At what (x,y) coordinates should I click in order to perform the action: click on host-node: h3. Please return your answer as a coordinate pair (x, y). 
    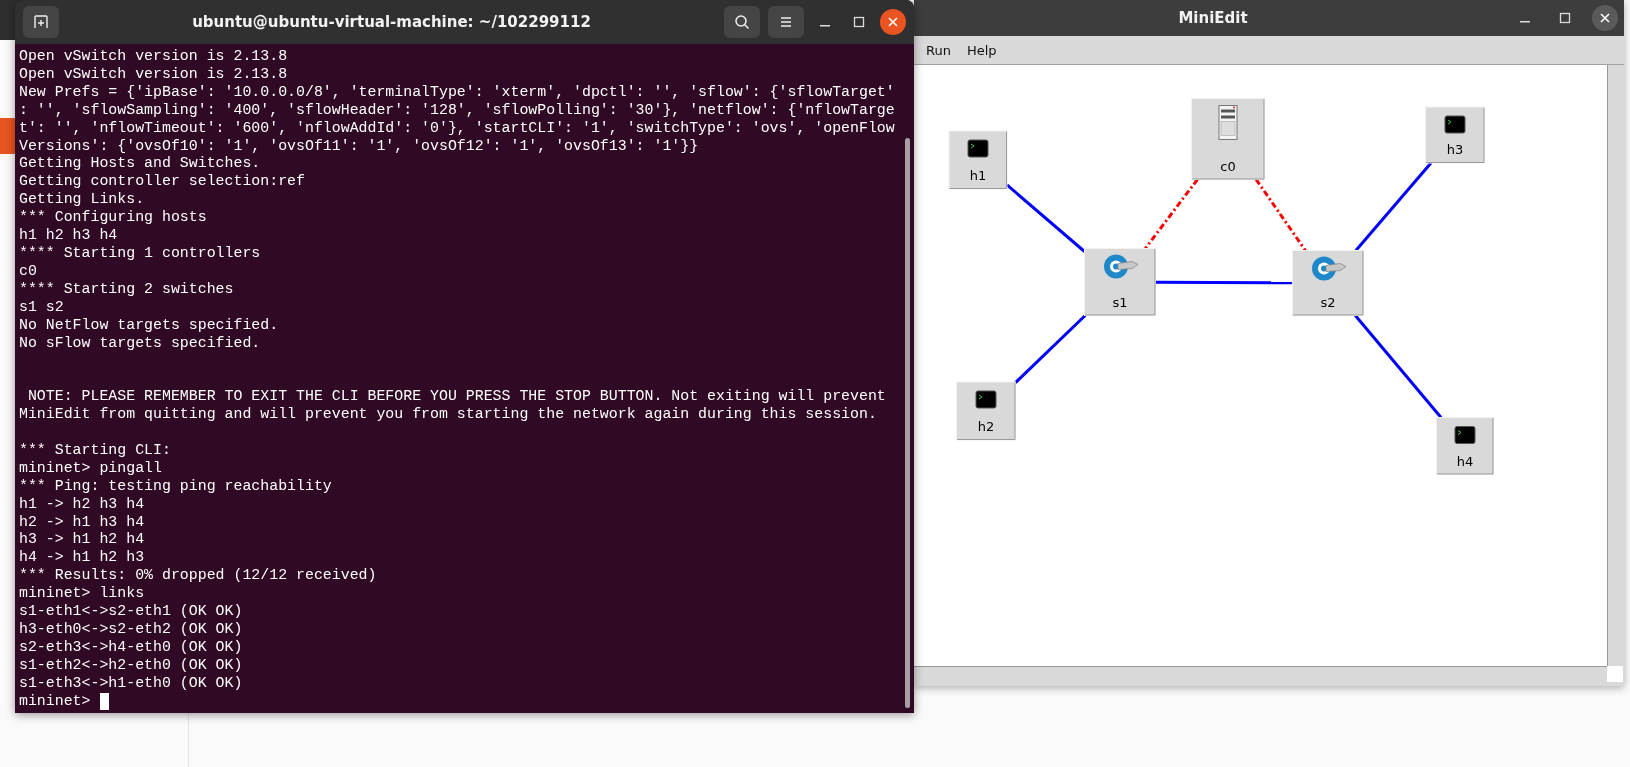
    Looking at the image, I should click on (1455, 135).